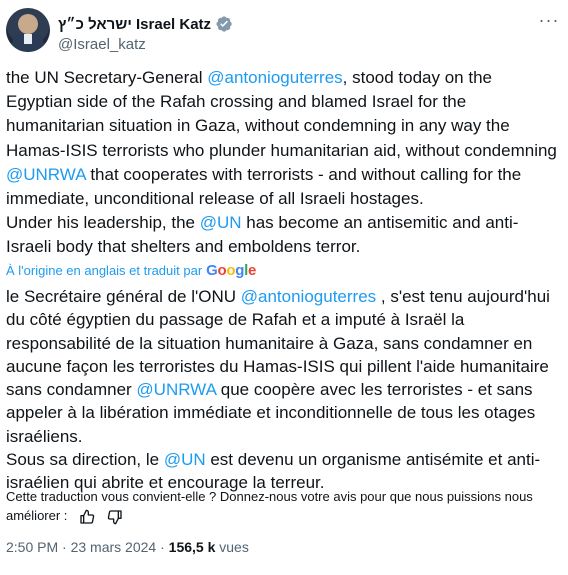  I want to click on author-handle: @Israel_katz, so click(102, 44).